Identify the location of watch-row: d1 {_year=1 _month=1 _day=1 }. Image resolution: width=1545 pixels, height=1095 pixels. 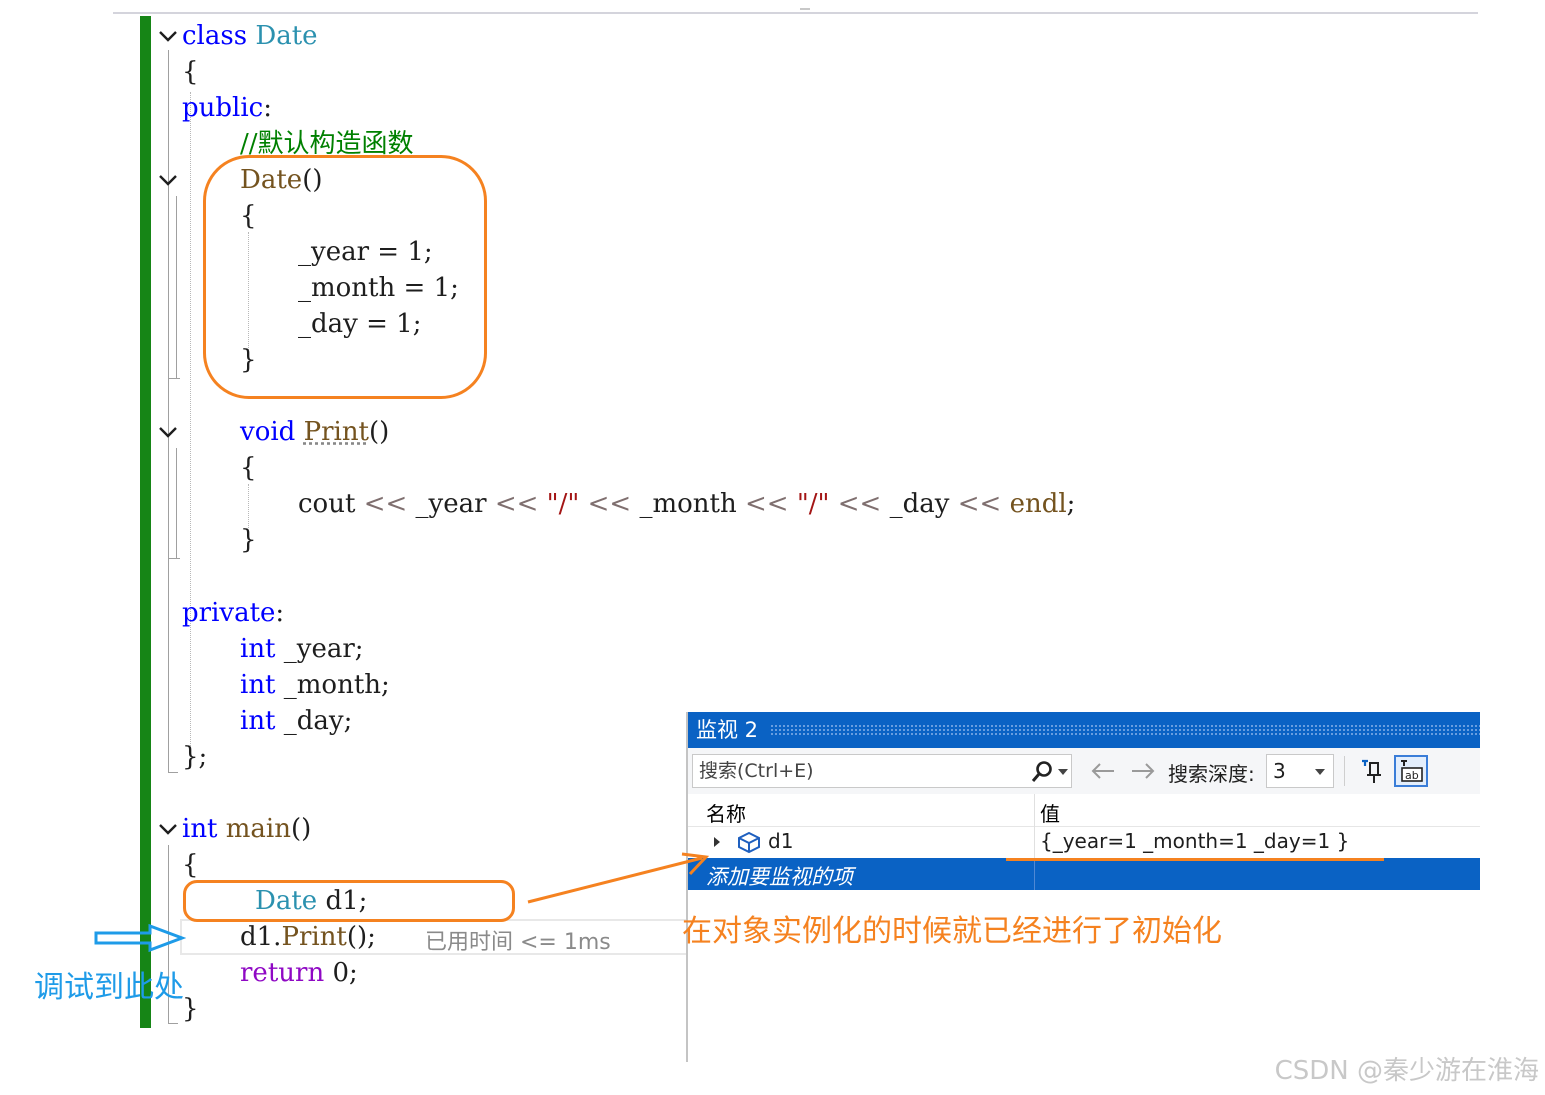
(1084, 842).